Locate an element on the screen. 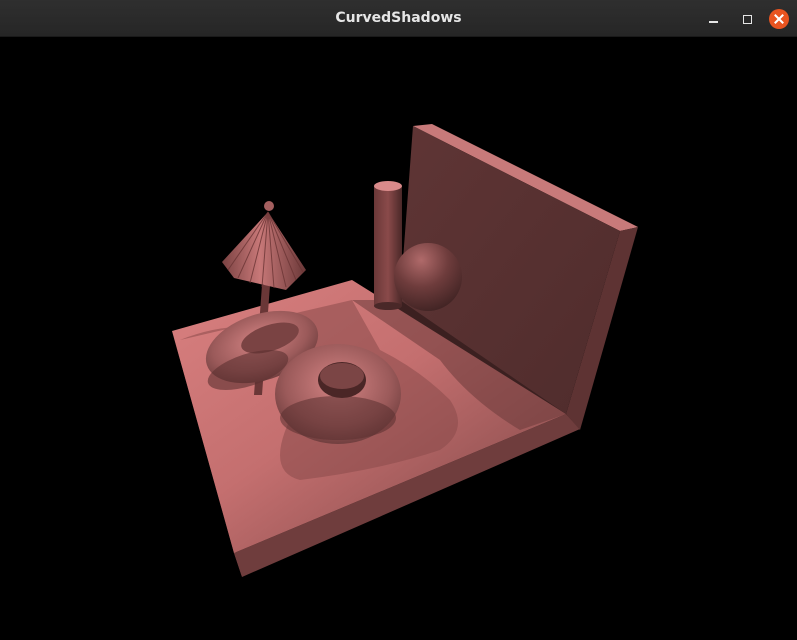 This screenshot has height=640, width=797. close-icon is located at coordinates (779, 19).